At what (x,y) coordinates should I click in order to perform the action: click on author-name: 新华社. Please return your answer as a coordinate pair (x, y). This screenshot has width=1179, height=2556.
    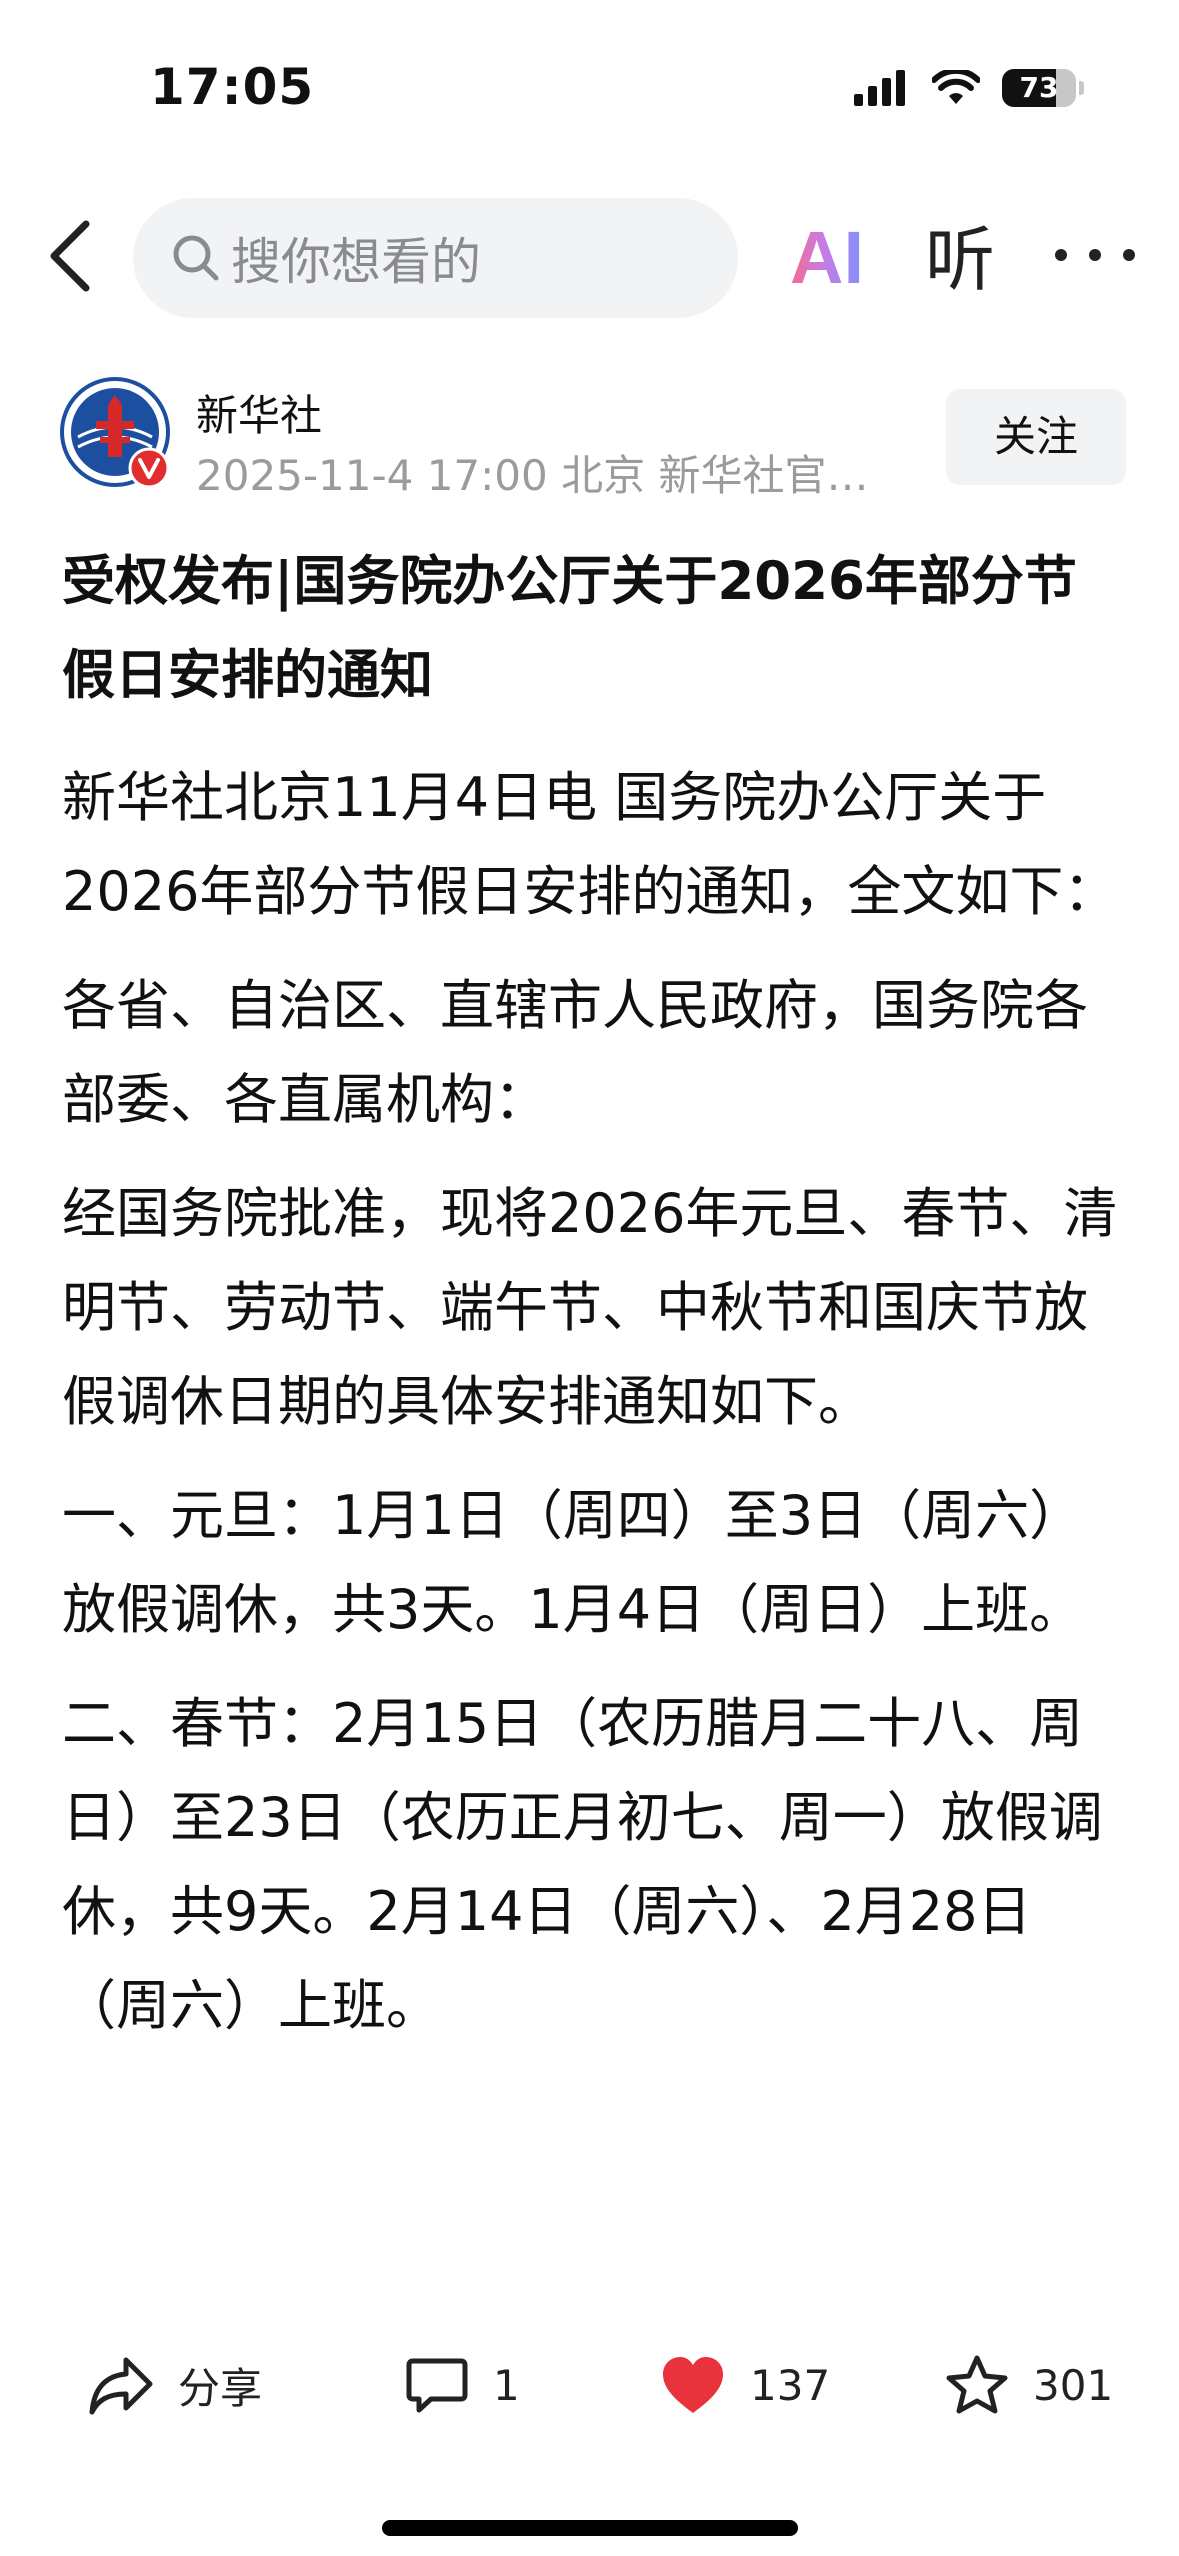
    Looking at the image, I should click on (259, 412).